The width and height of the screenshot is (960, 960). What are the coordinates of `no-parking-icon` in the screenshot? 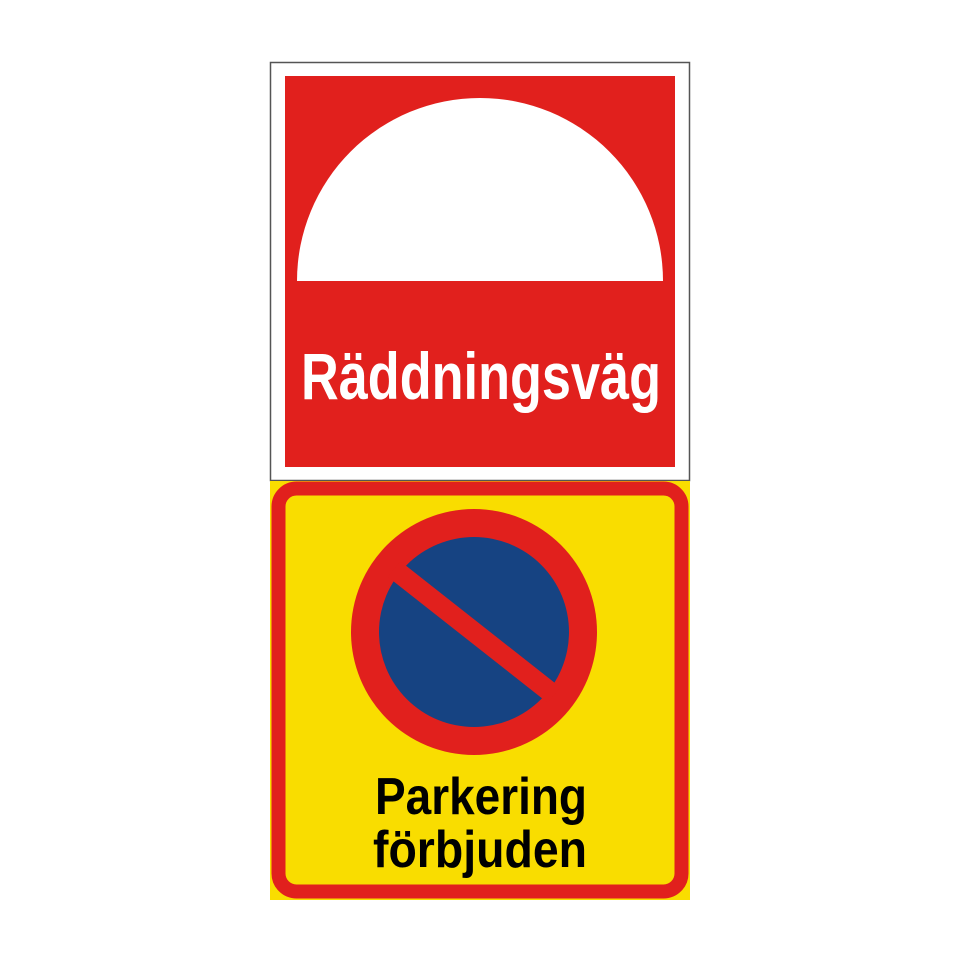 It's located at (474, 632).